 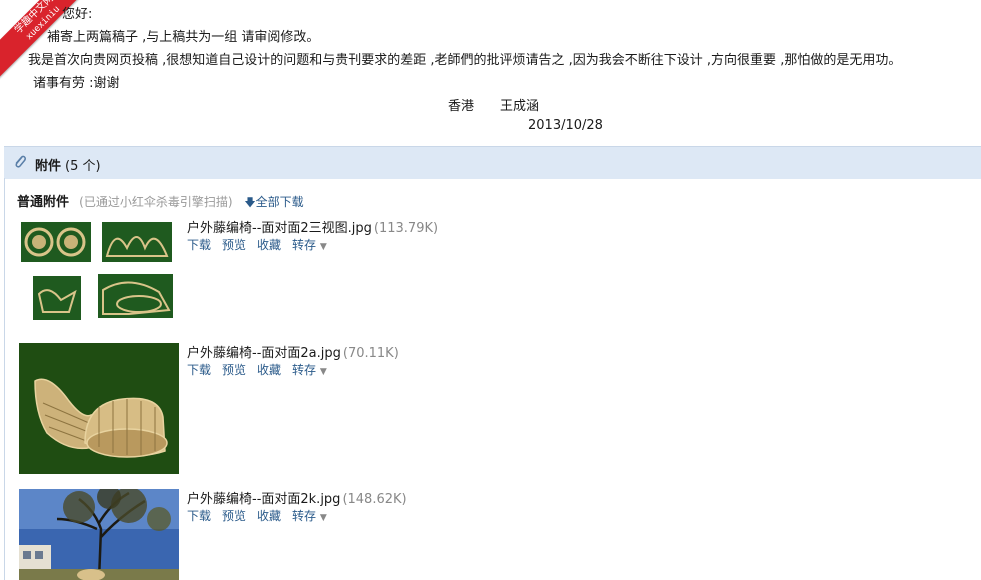 I want to click on normal-attachments-row: 普通附件 (已通过小红伞杀毒引擎扫描) 🡇全部下载, so click(x=160, y=200).